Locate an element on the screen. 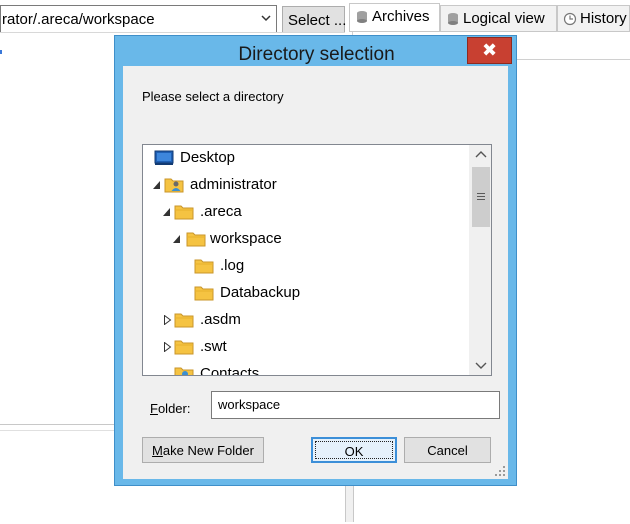  resize-grip-icon is located at coordinates (500, 471).